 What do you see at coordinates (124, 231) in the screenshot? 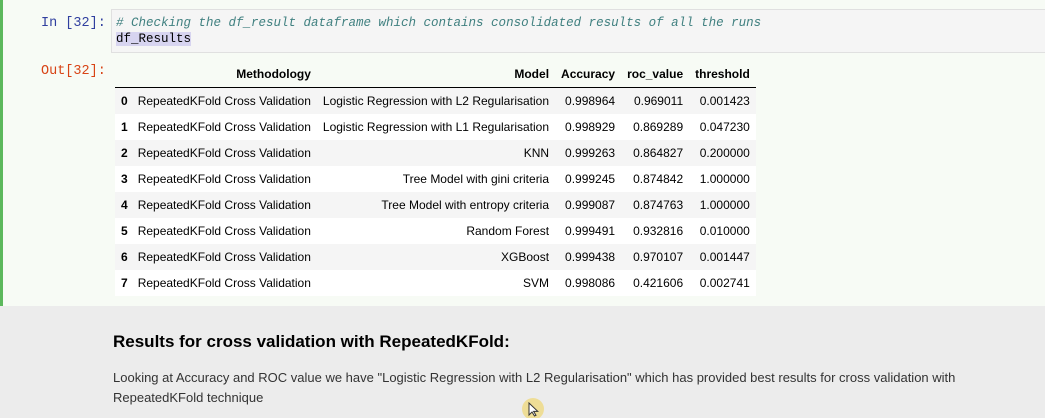
I see `row-index: 5` at bounding box center [124, 231].